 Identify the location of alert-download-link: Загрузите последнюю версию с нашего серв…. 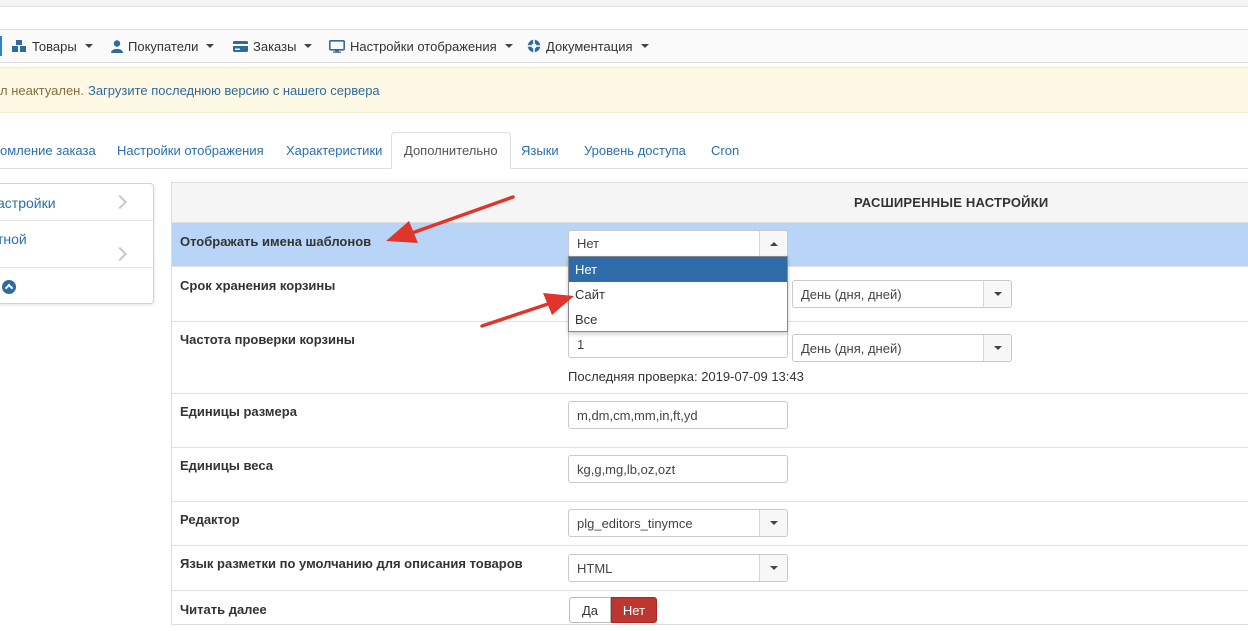
(234, 90).